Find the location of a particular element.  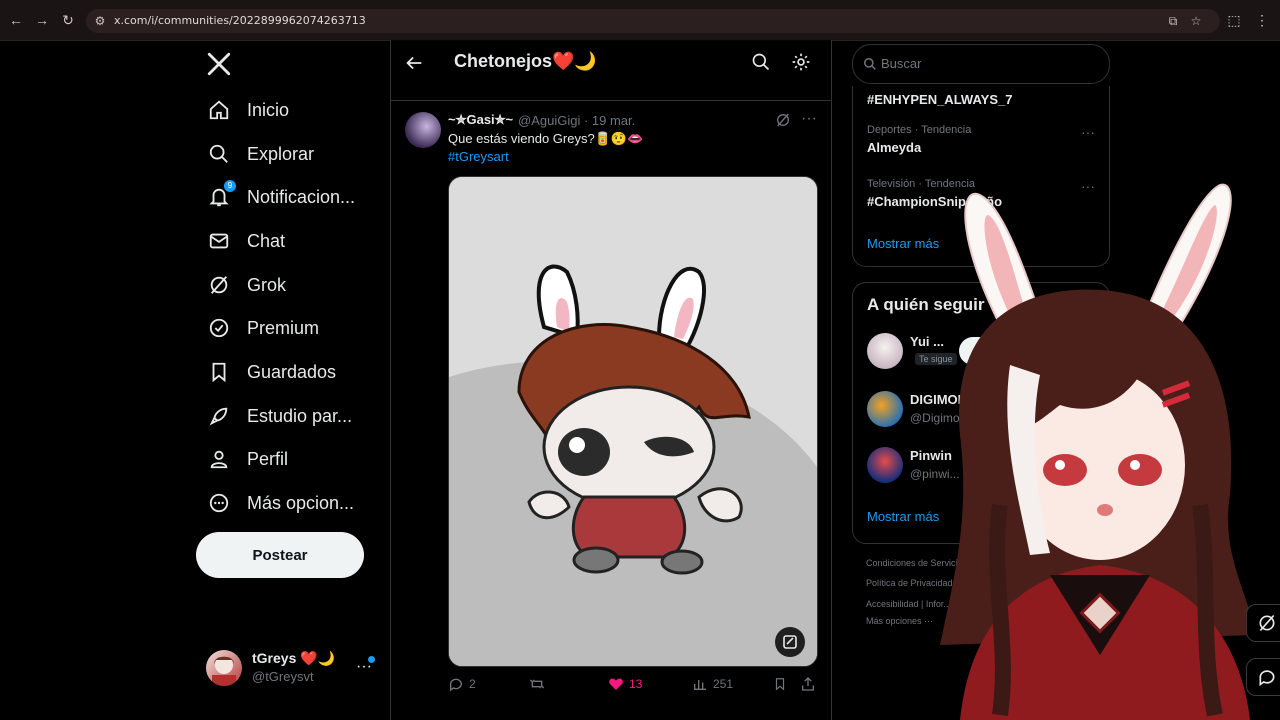

notification-badge: 9 is located at coordinates (230, 186).